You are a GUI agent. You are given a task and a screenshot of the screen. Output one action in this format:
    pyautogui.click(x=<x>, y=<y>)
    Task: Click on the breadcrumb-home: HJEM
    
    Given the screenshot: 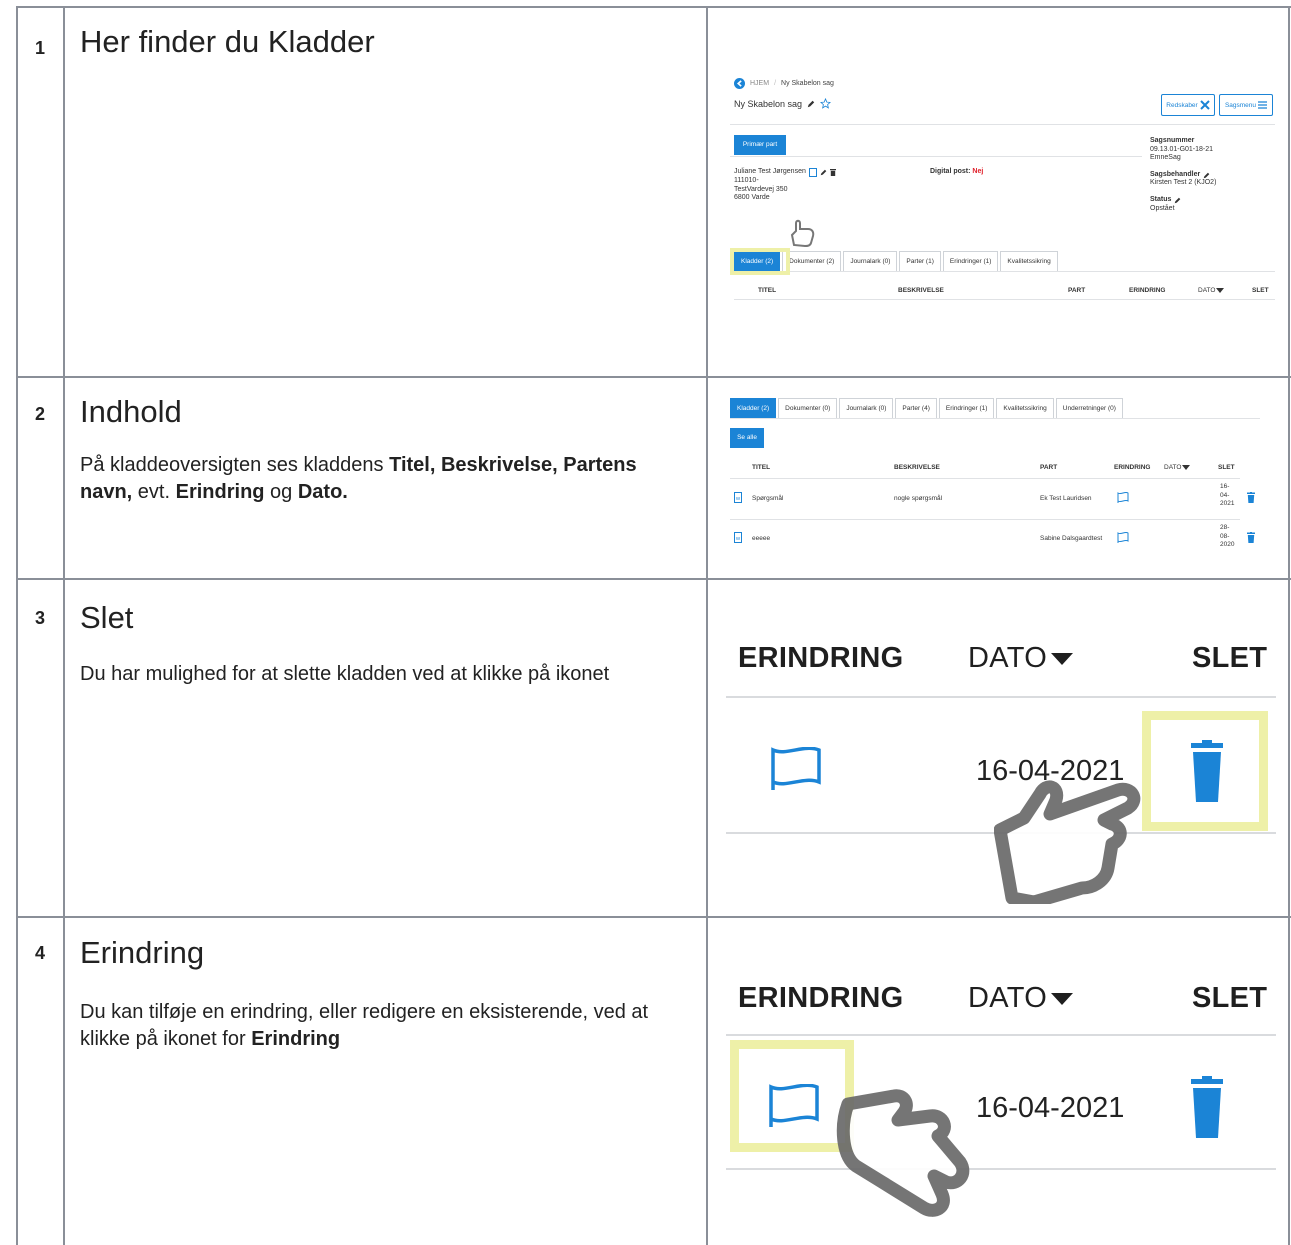 What is the action you would take?
    pyautogui.click(x=759, y=83)
    